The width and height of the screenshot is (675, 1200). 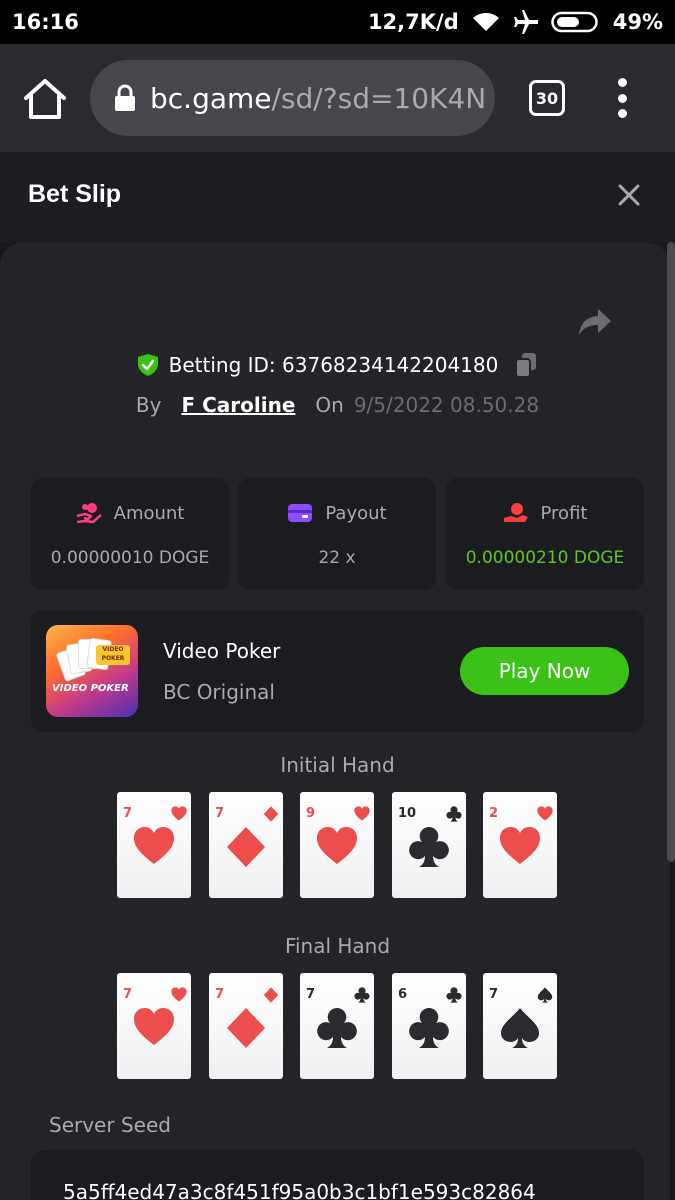 I want to click on browser-toolbar: bc.game/sd/?sd=10K4N 30, so click(x=337, y=98).